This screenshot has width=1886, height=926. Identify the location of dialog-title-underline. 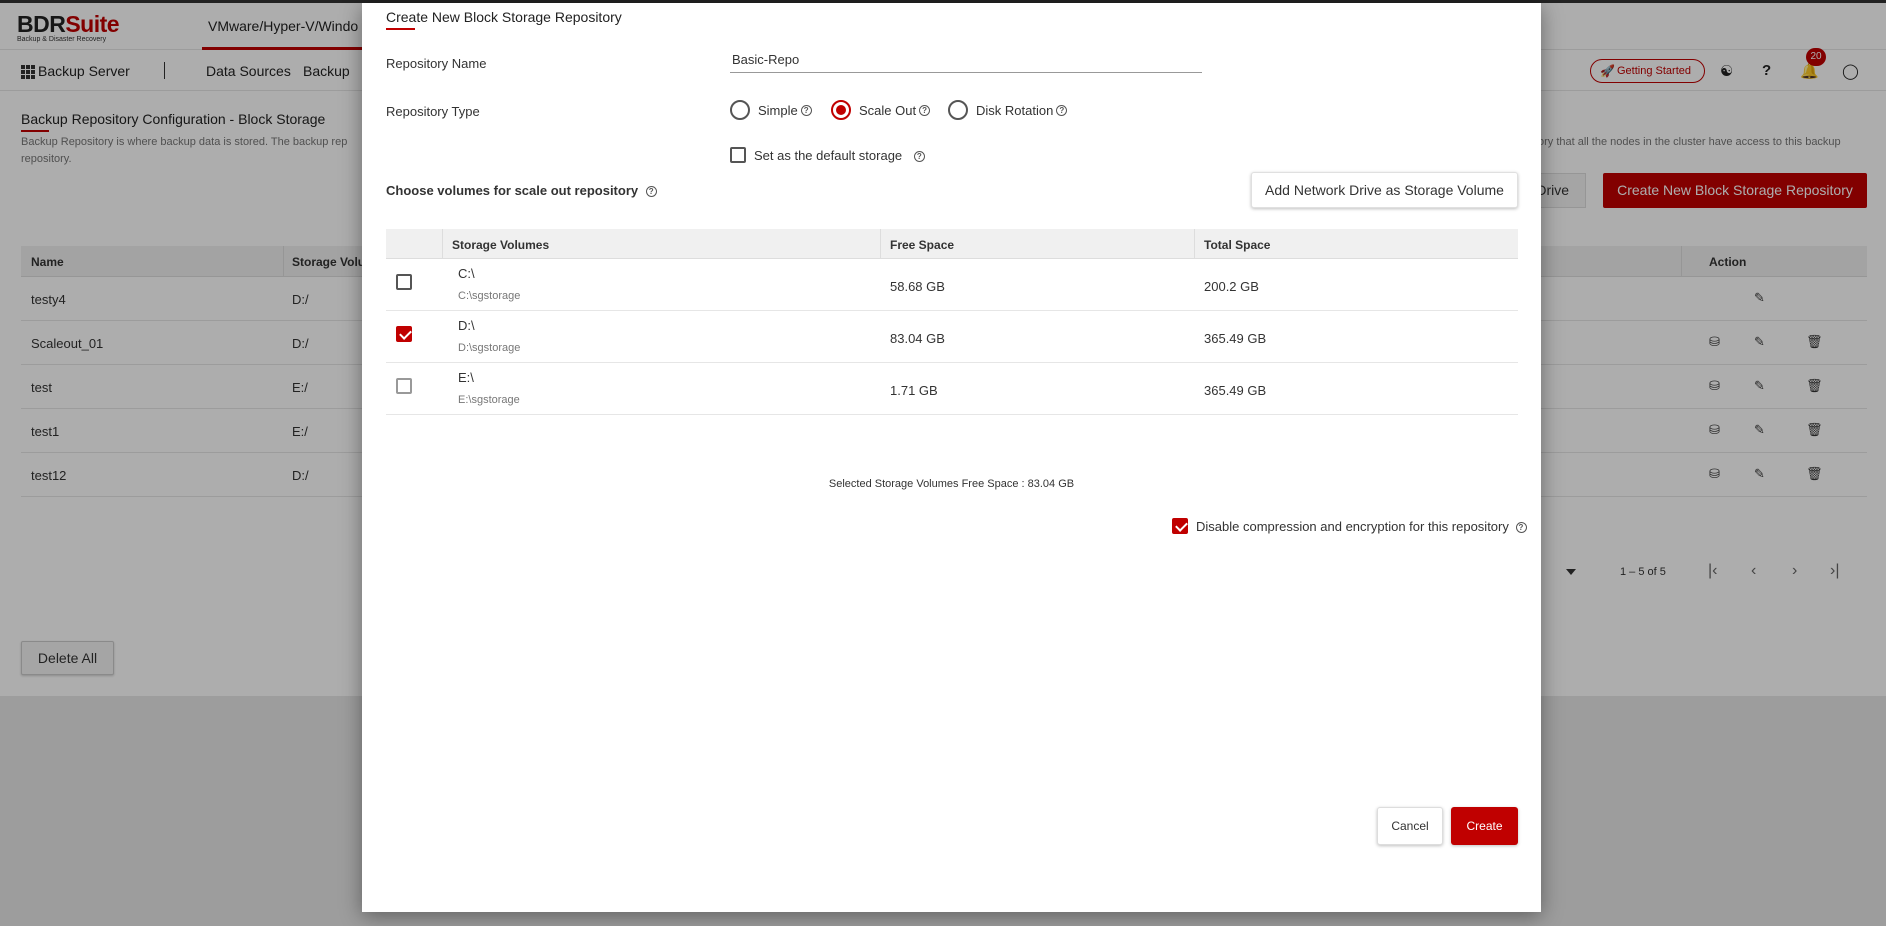
(400, 29).